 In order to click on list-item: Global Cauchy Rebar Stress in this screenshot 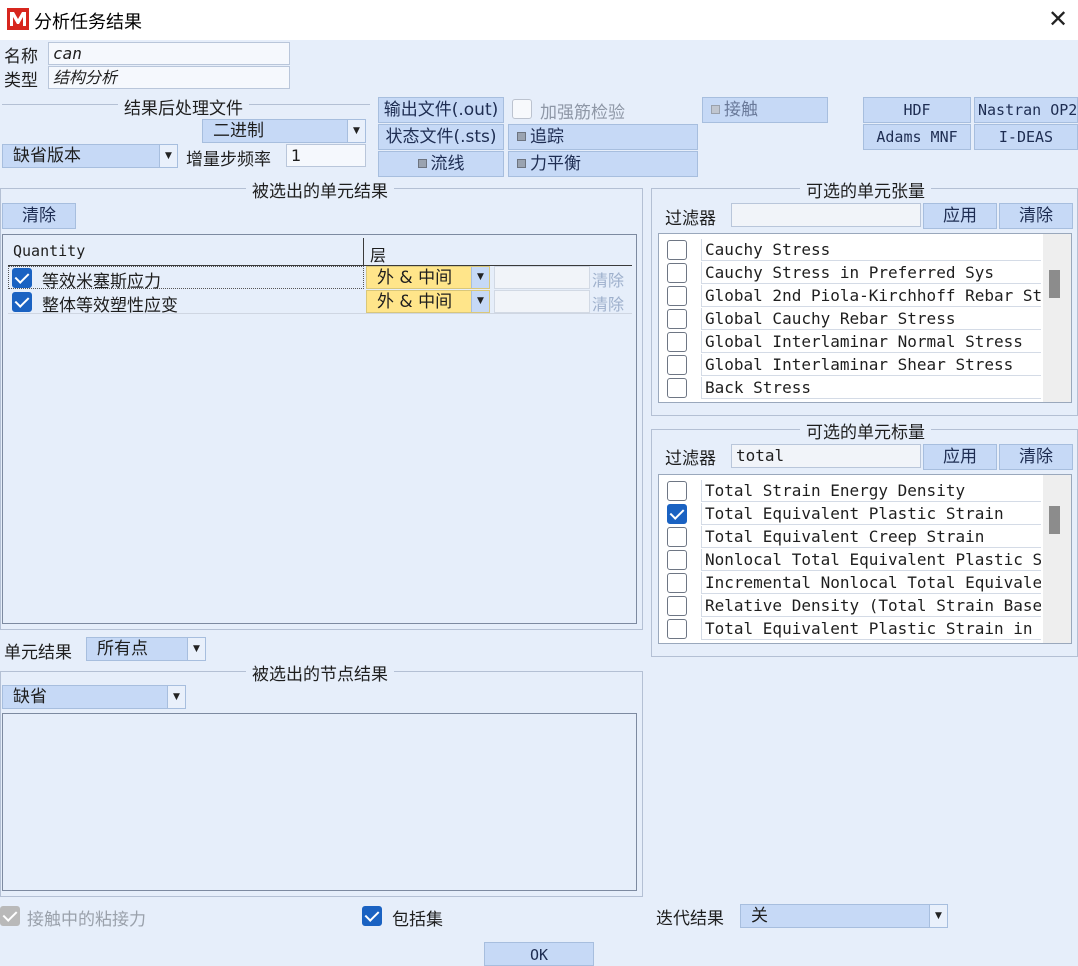, I will do `click(865, 319)`.